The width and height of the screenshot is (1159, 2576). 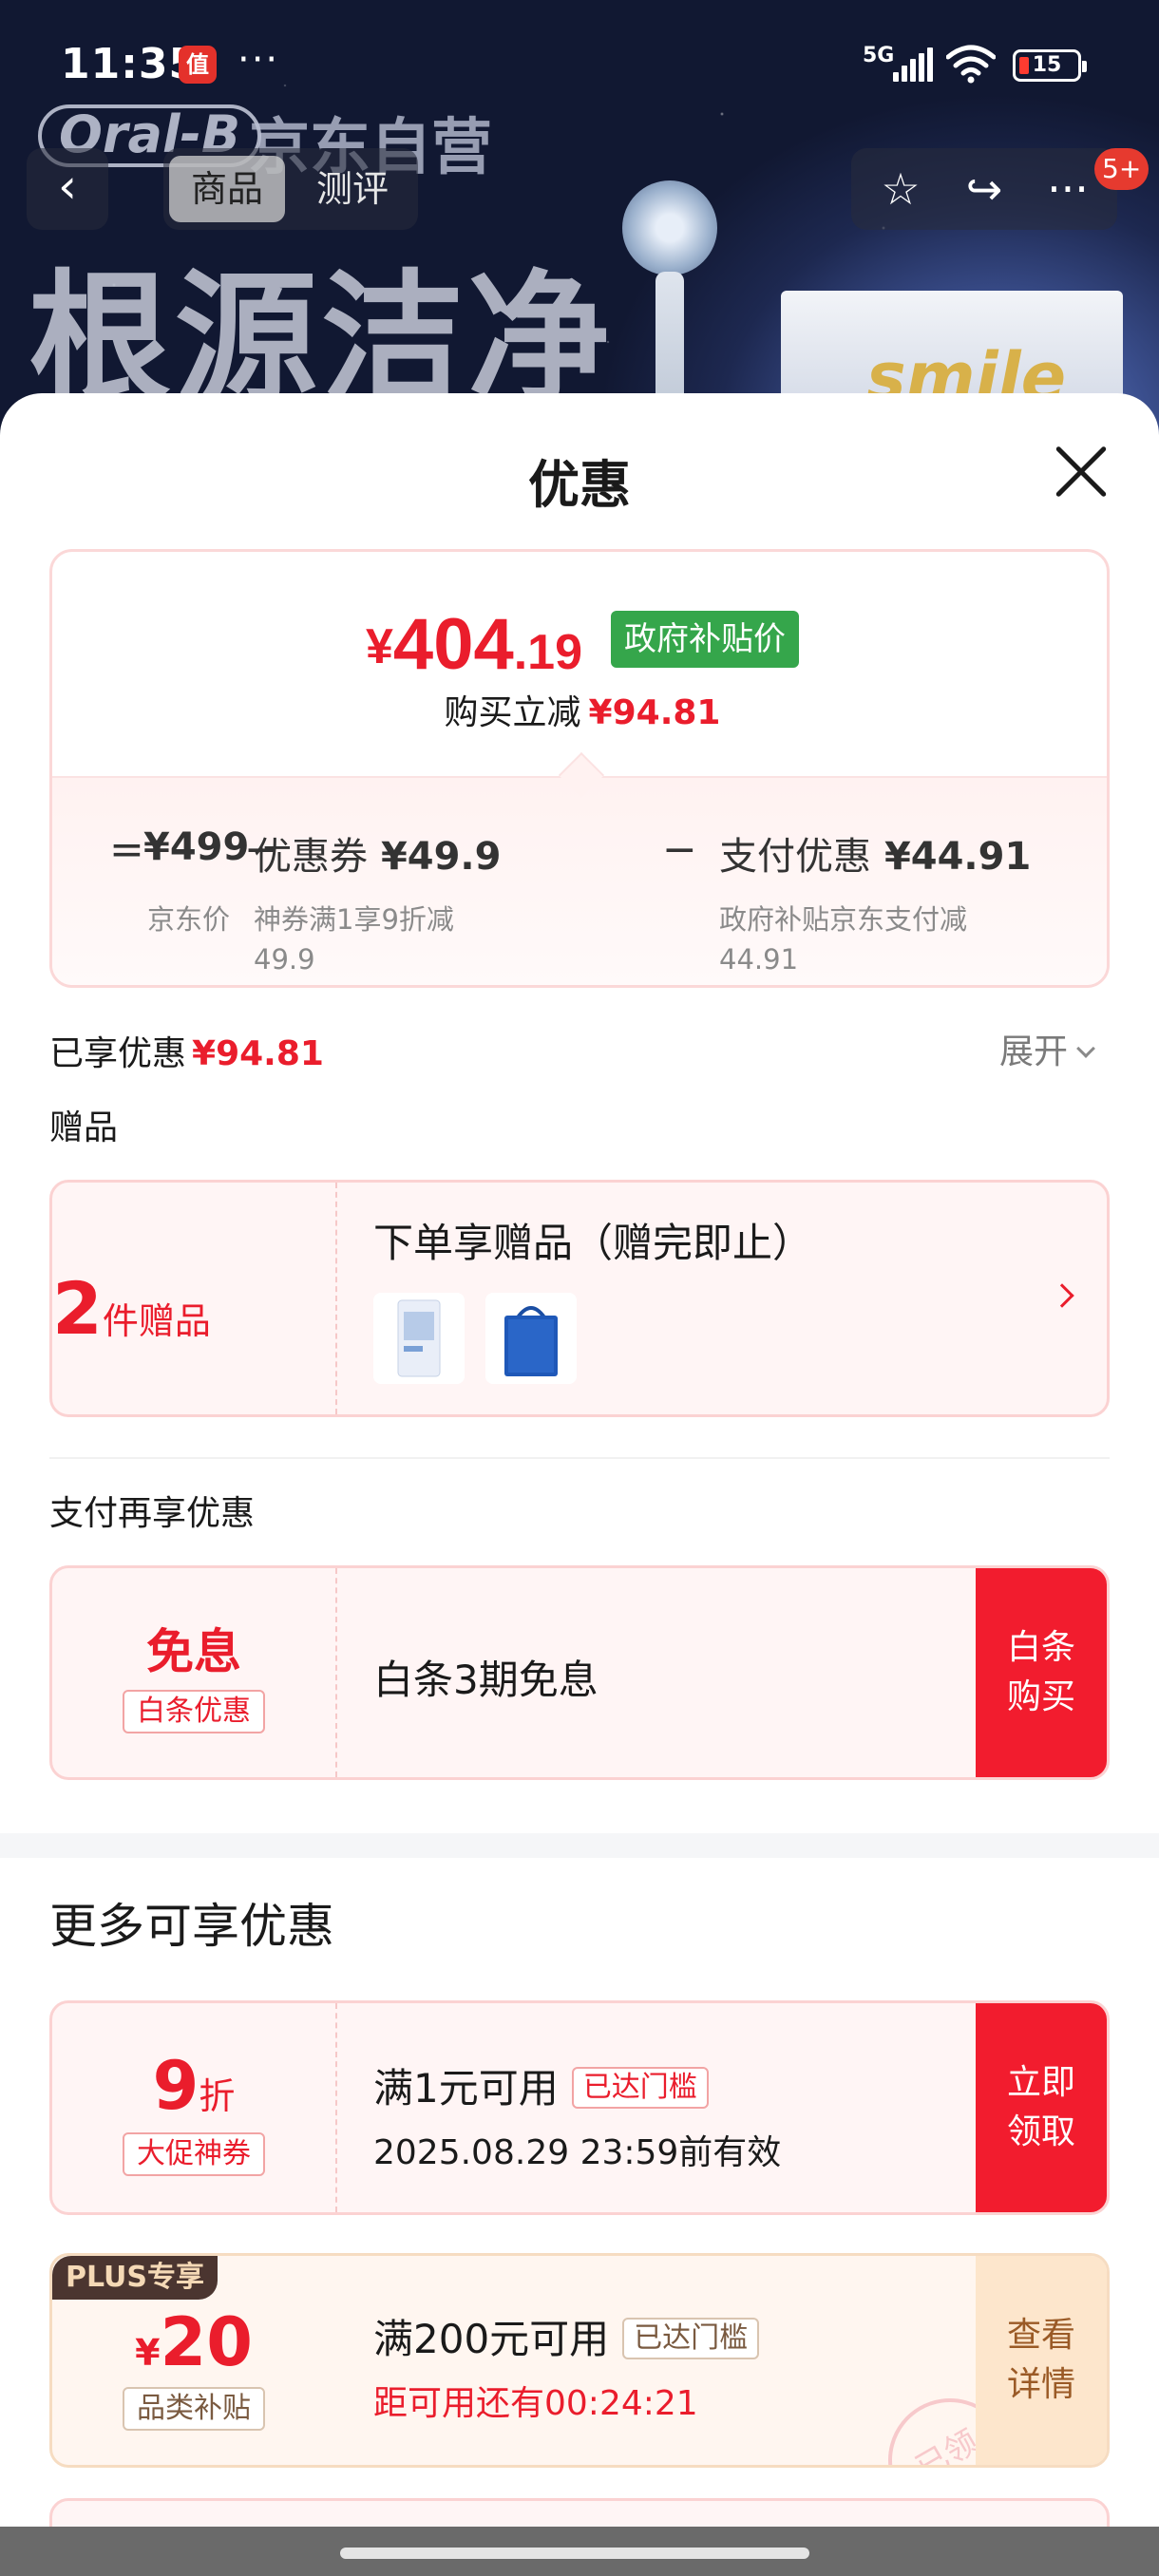 I want to click on gift-count-number: 2, so click(x=77, y=1308).